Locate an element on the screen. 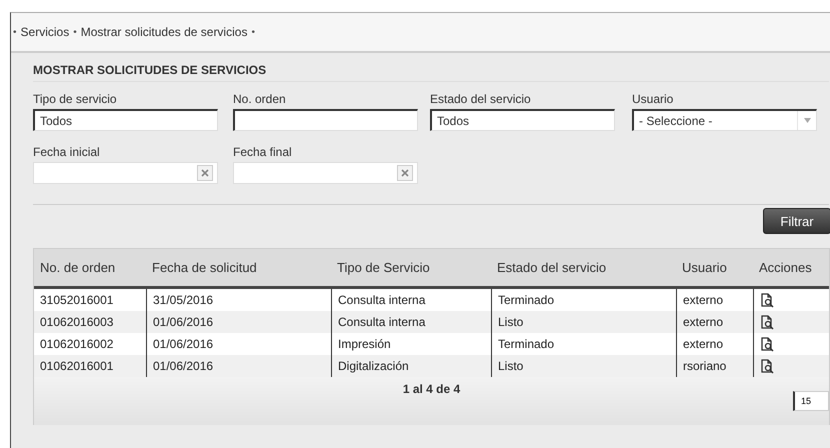 This screenshot has height=448, width=830. breadcrumb-link: Mostrar solicitudes de servicios is located at coordinates (164, 32).